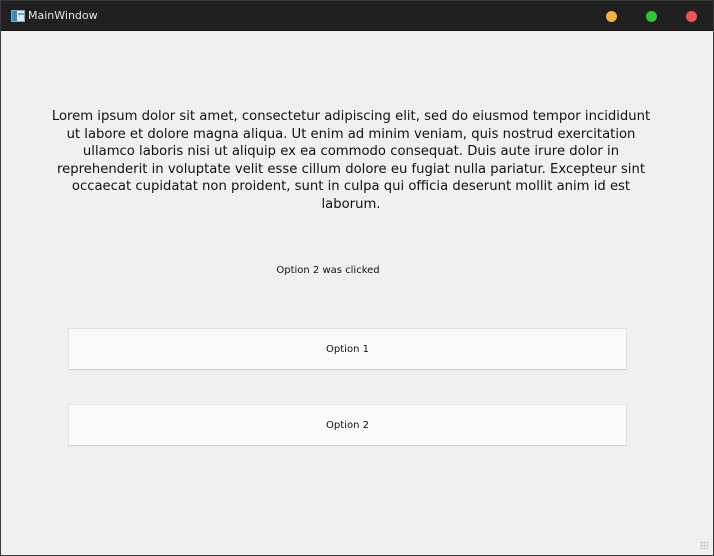 The height and width of the screenshot is (556, 714). Describe the element at coordinates (18, 16) in the screenshot. I see `app-window-icon` at that location.